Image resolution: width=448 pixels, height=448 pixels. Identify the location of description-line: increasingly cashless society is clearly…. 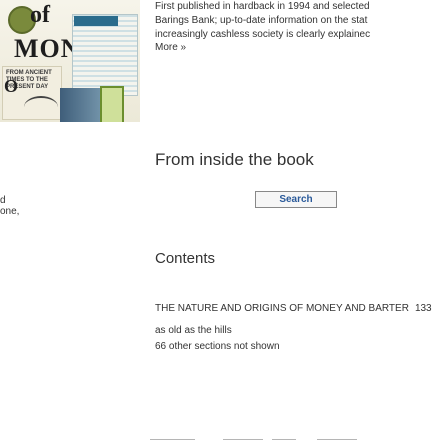
(263, 34).